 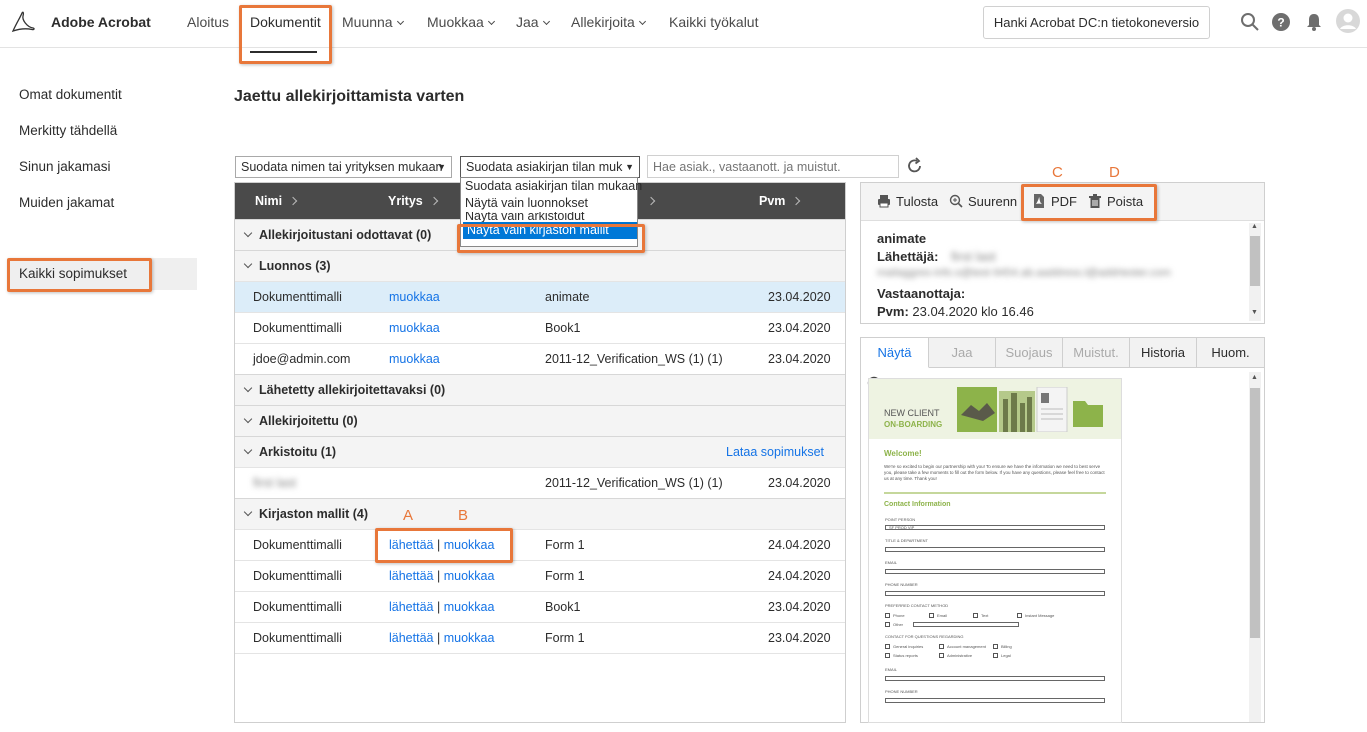 I want to click on column-header-sort, so click(x=648, y=201).